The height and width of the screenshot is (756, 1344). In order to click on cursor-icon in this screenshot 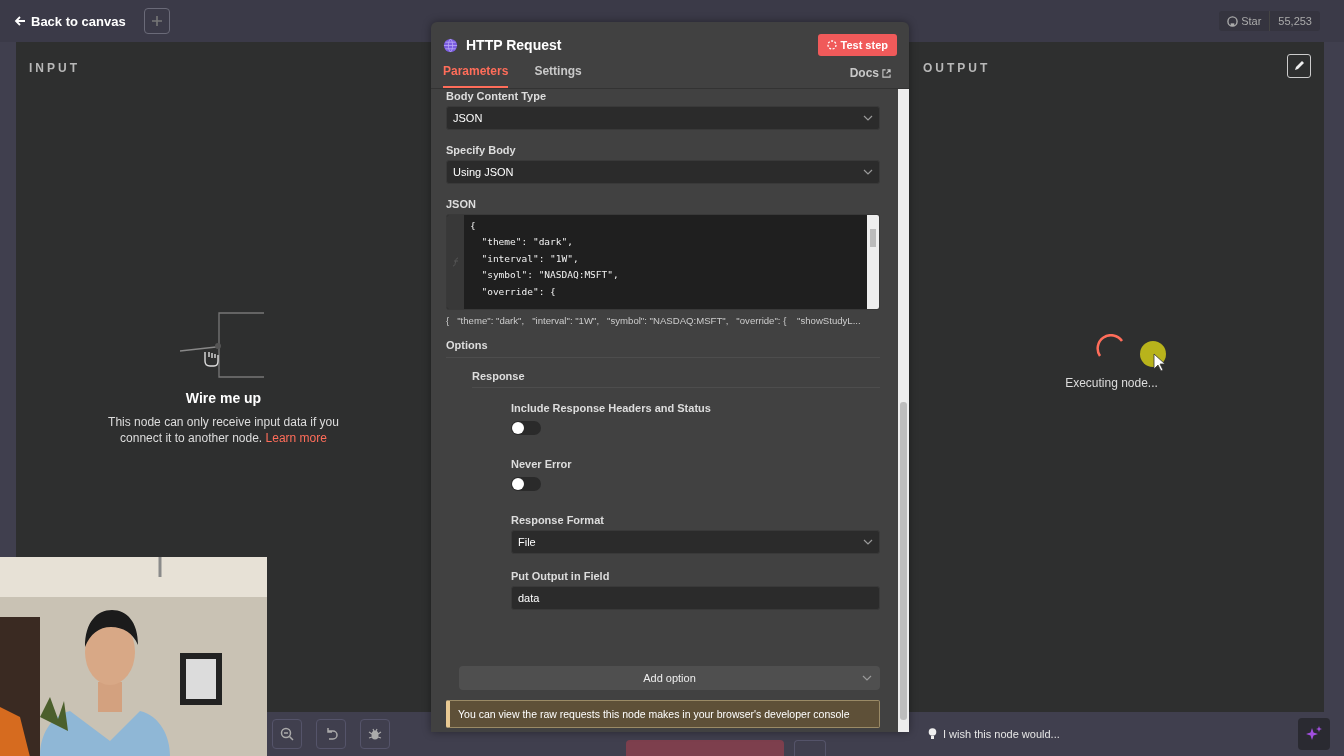, I will do `click(1154, 357)`.